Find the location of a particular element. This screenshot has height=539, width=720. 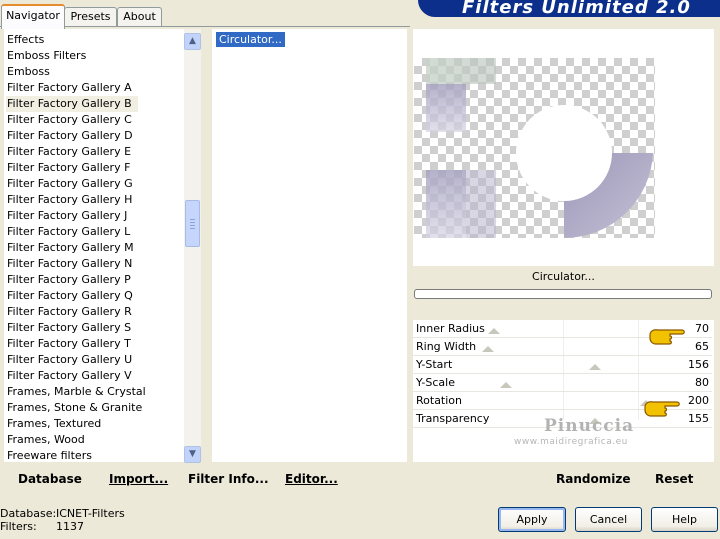

chevron-up-icon: ▲ is located at coordinates (192, 41).